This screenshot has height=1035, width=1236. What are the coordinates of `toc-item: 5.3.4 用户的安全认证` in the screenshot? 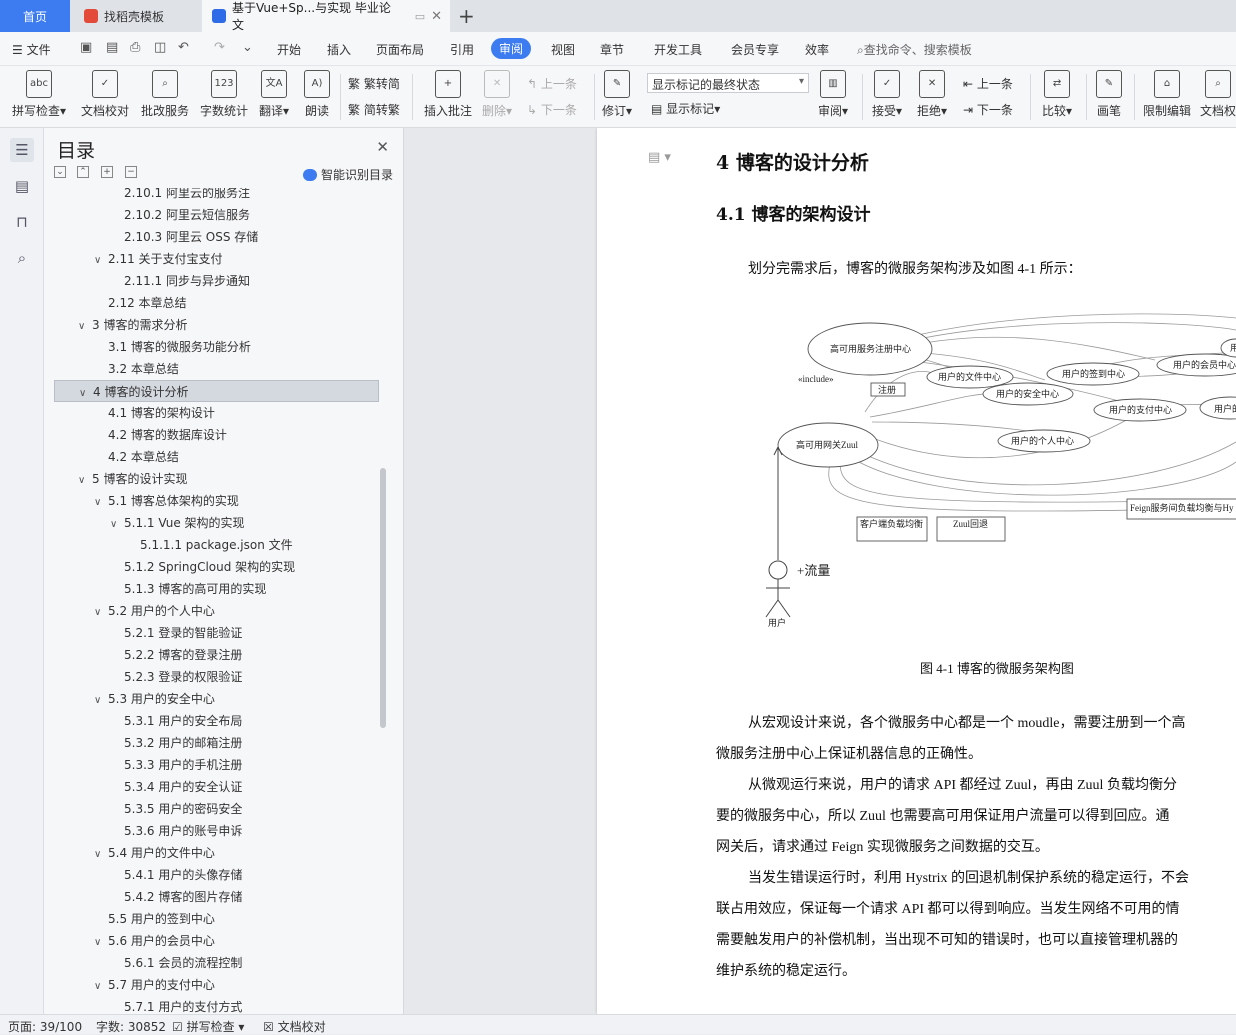 It's located at (176, 787).